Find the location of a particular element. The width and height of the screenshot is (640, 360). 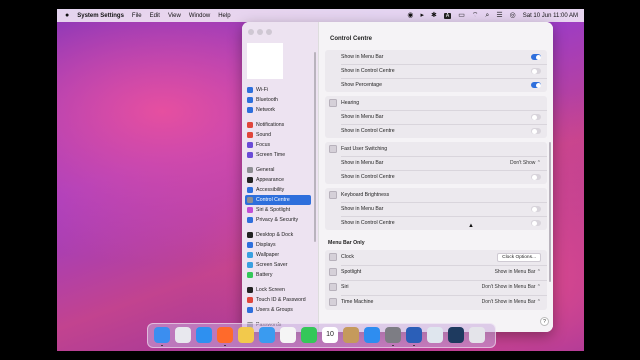

dock-facetime-icon is located at coordinates (309, 335).